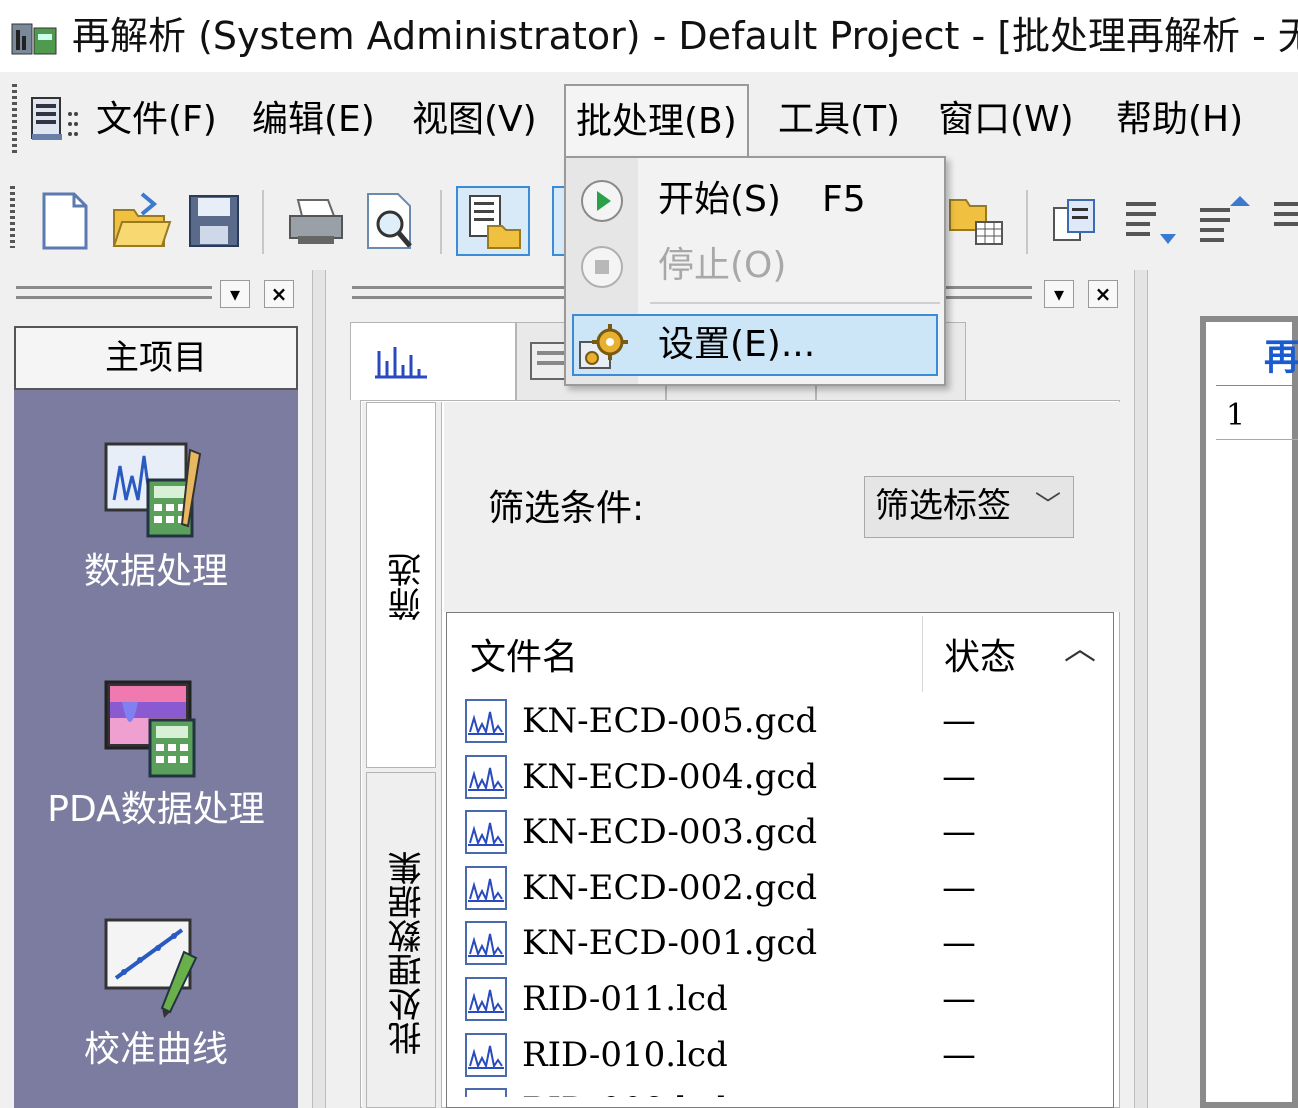 This screenshot has height=1108, width=1298. Describe the element at coordinates (1080, 648) in the screenshot. I see `chevron-up-icon: ︿` at that location.